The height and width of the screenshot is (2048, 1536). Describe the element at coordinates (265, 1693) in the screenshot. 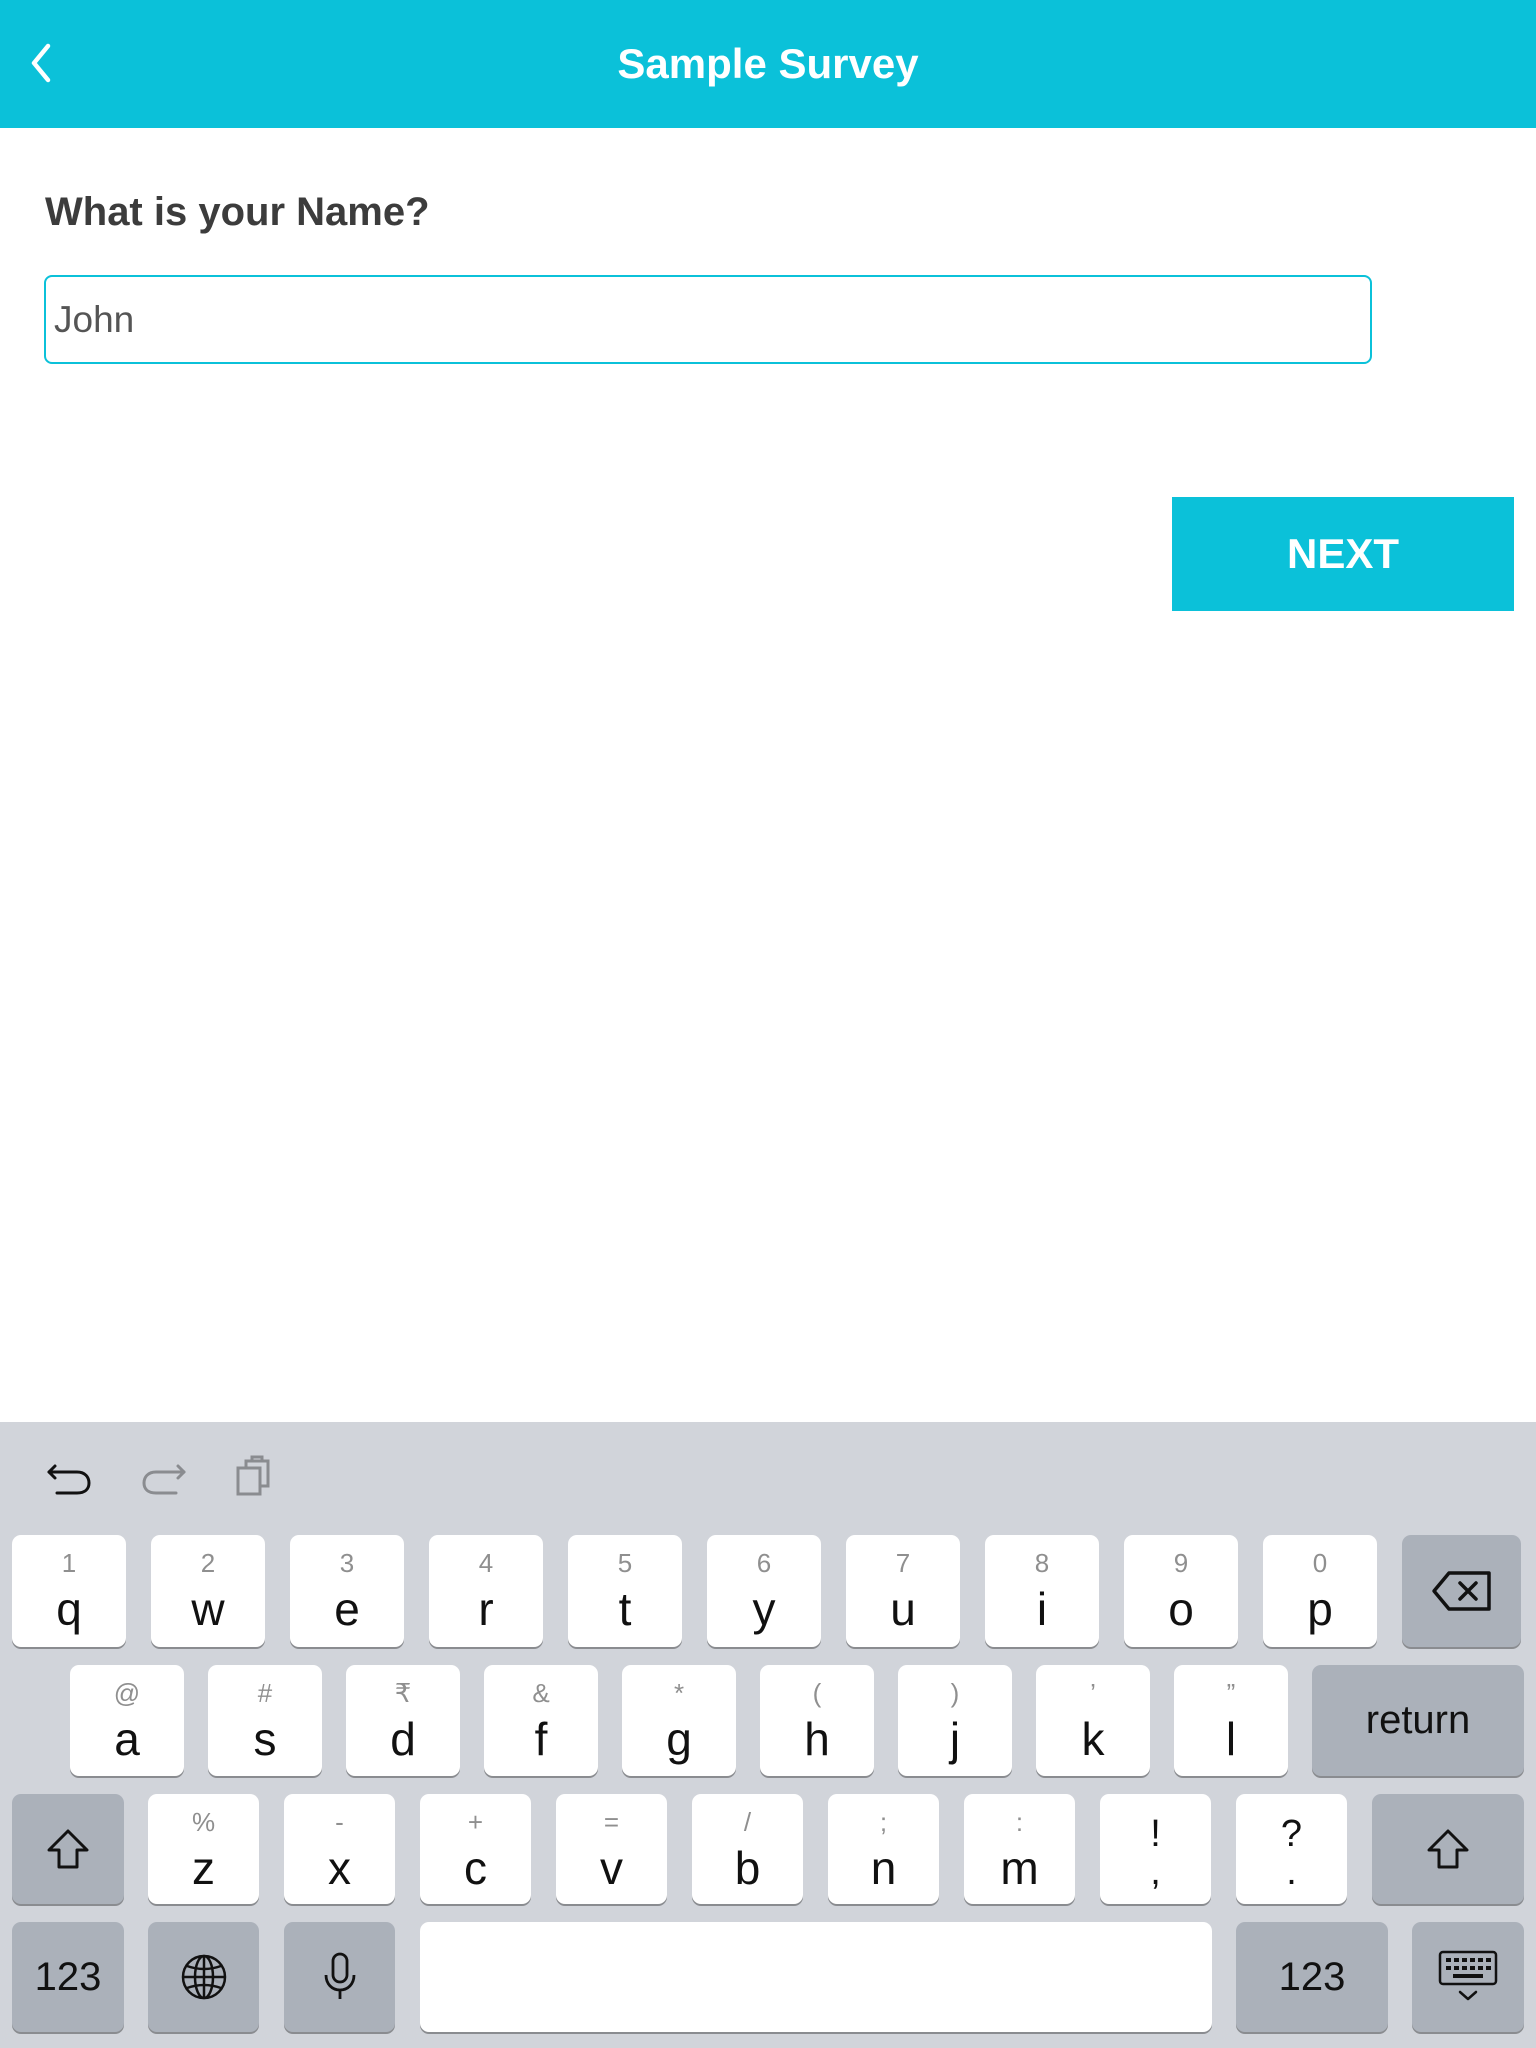

I see `key-hint: #` at that location.